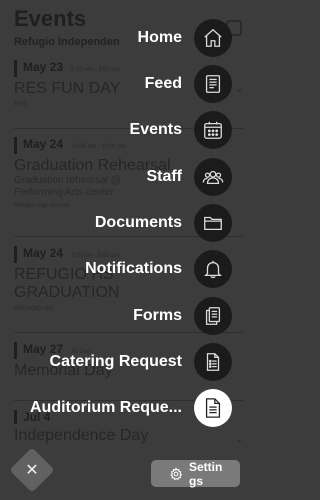  I want to click on document-icon, so click(213, 408).